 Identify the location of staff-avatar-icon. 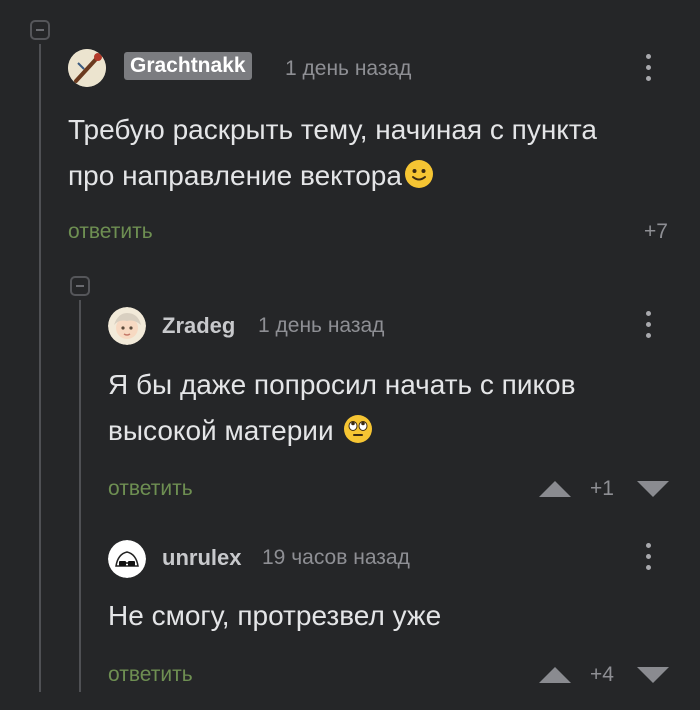
(87, 68).